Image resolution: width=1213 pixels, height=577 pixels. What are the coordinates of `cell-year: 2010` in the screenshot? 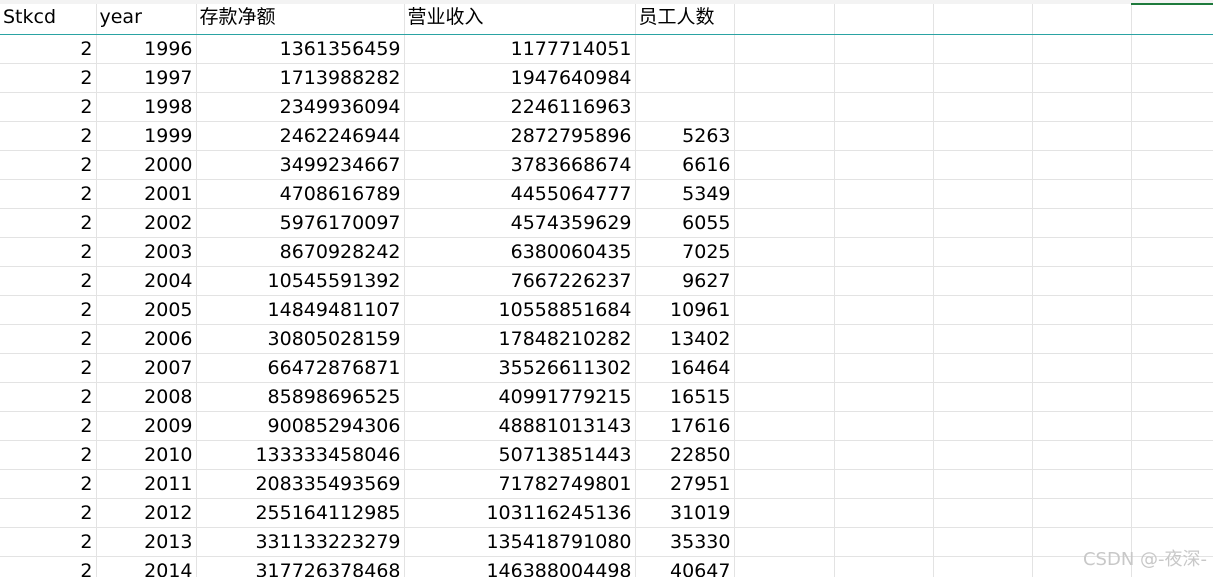 It's located at (146, 455).